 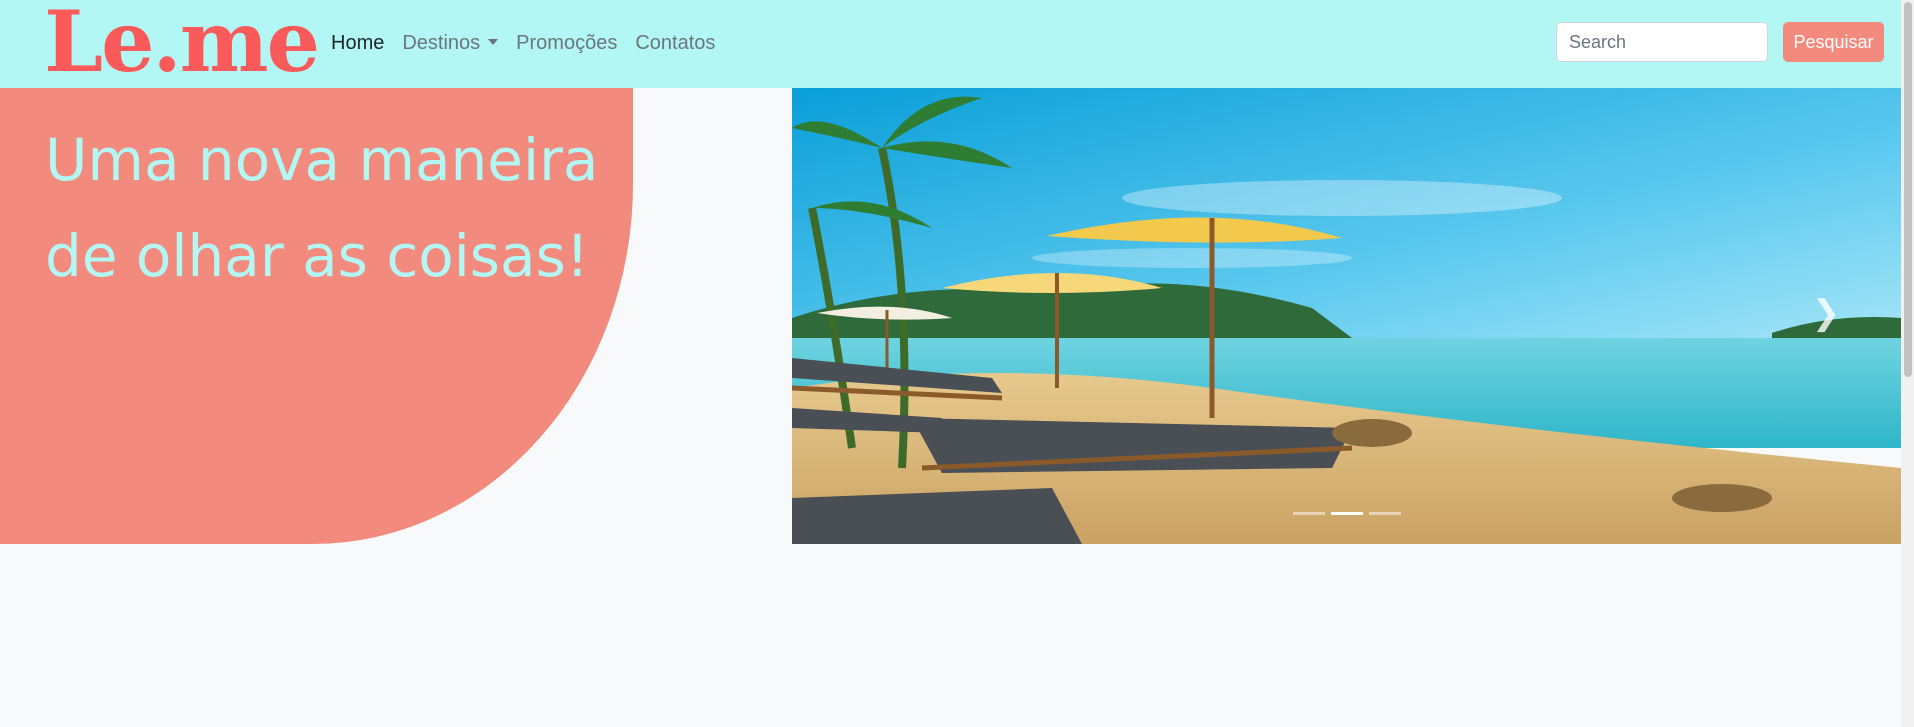 What do you see at coordinates (1826, 313) in the screenshot?
I see `chevron-right-icon: ❯` at bounding box center [1826, 313].